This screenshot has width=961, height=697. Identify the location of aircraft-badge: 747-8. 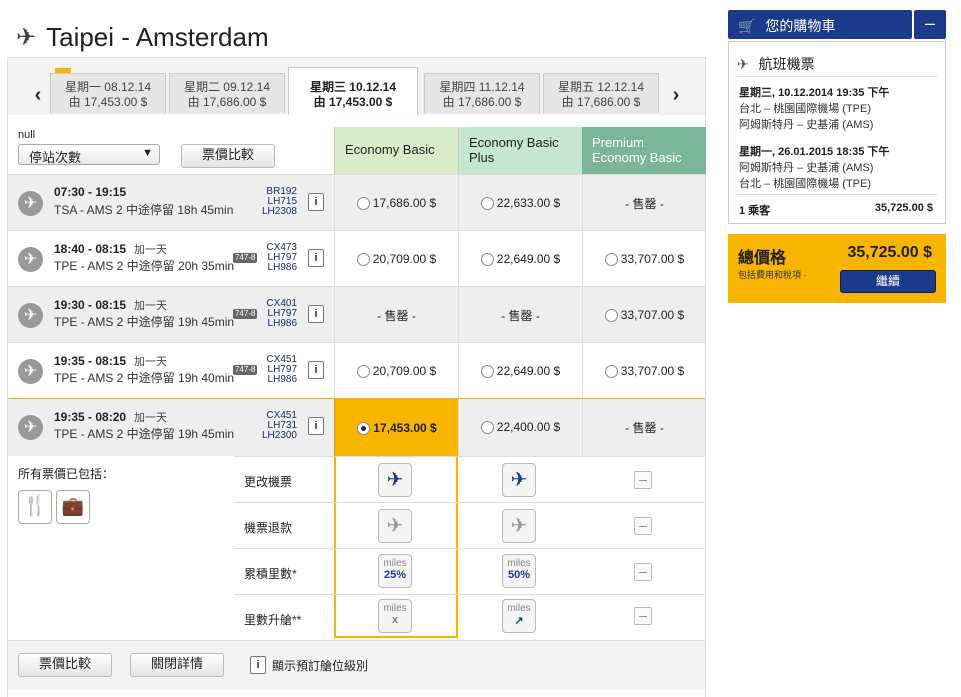
(245, 370).